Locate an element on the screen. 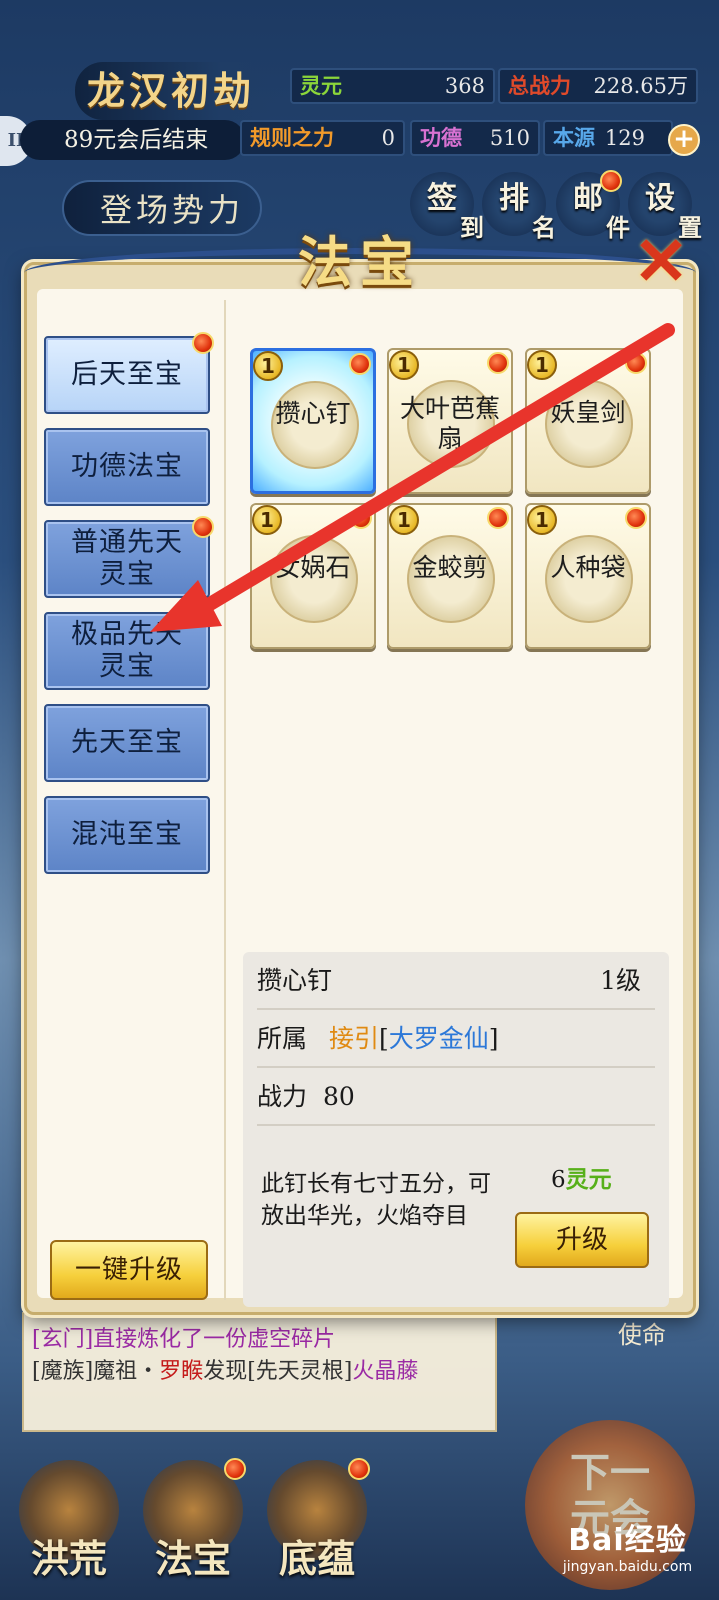 This screenshot has height=1600, width=719. nav-label: 法宝 is located at coordinates (192, 1558).